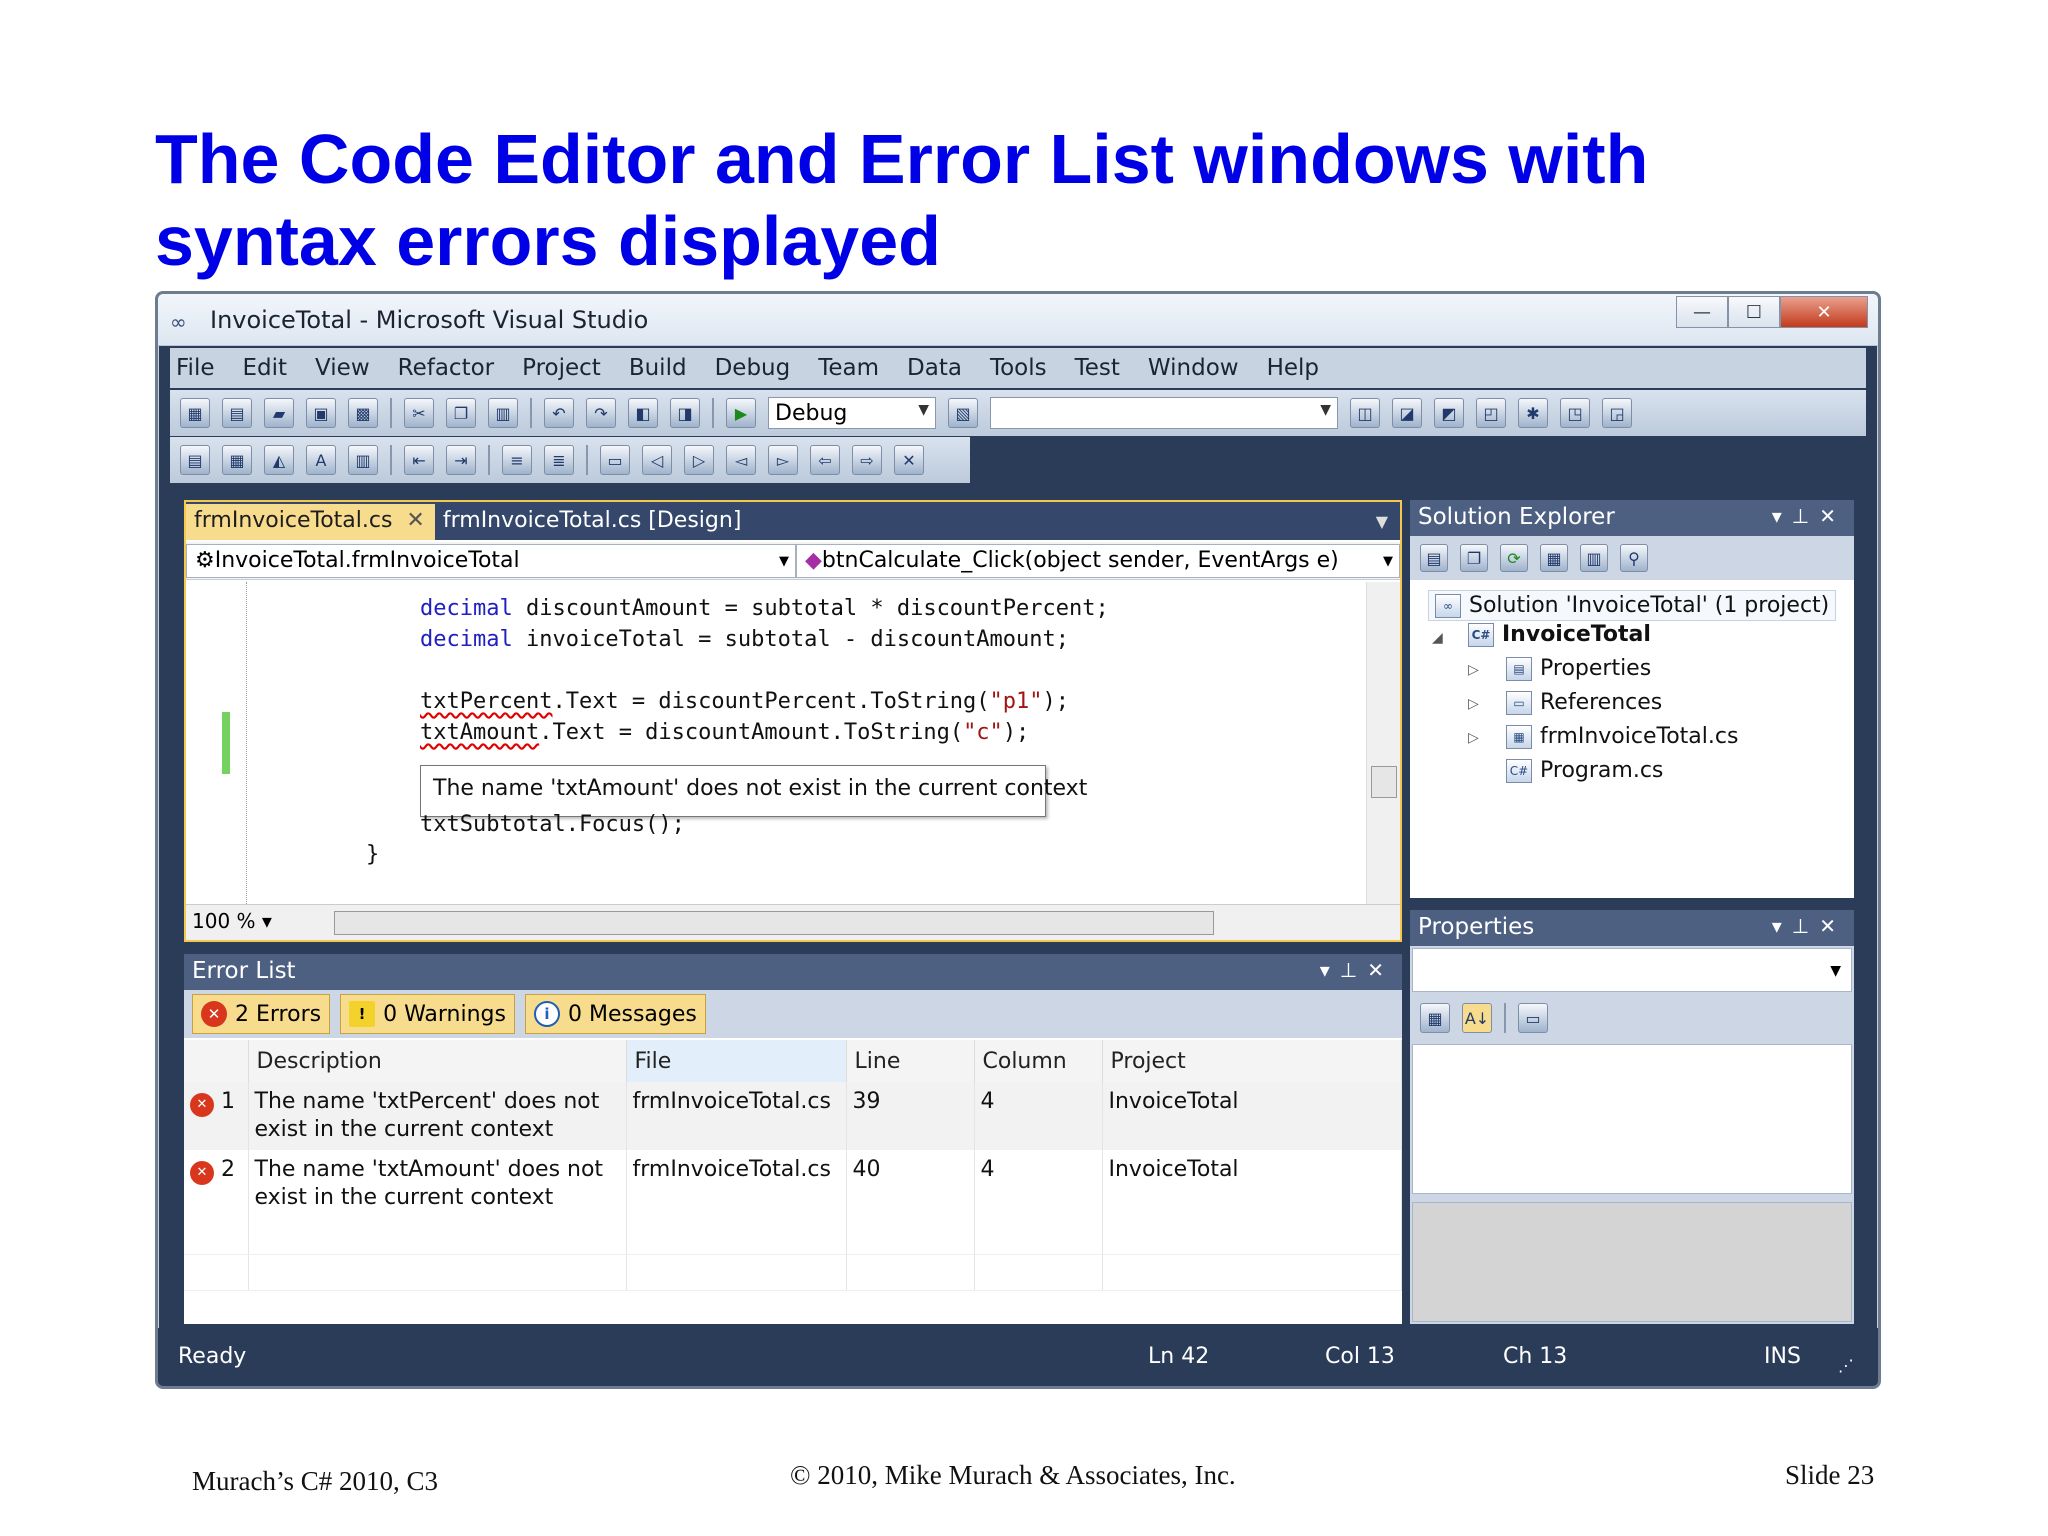 The width and height of the screenshot is (2048, 1536). What do you see at coordinates (1382, 521) in the screenshot?
I see `chevron-down-icon: ▼` at bounding box center [1382, 521].